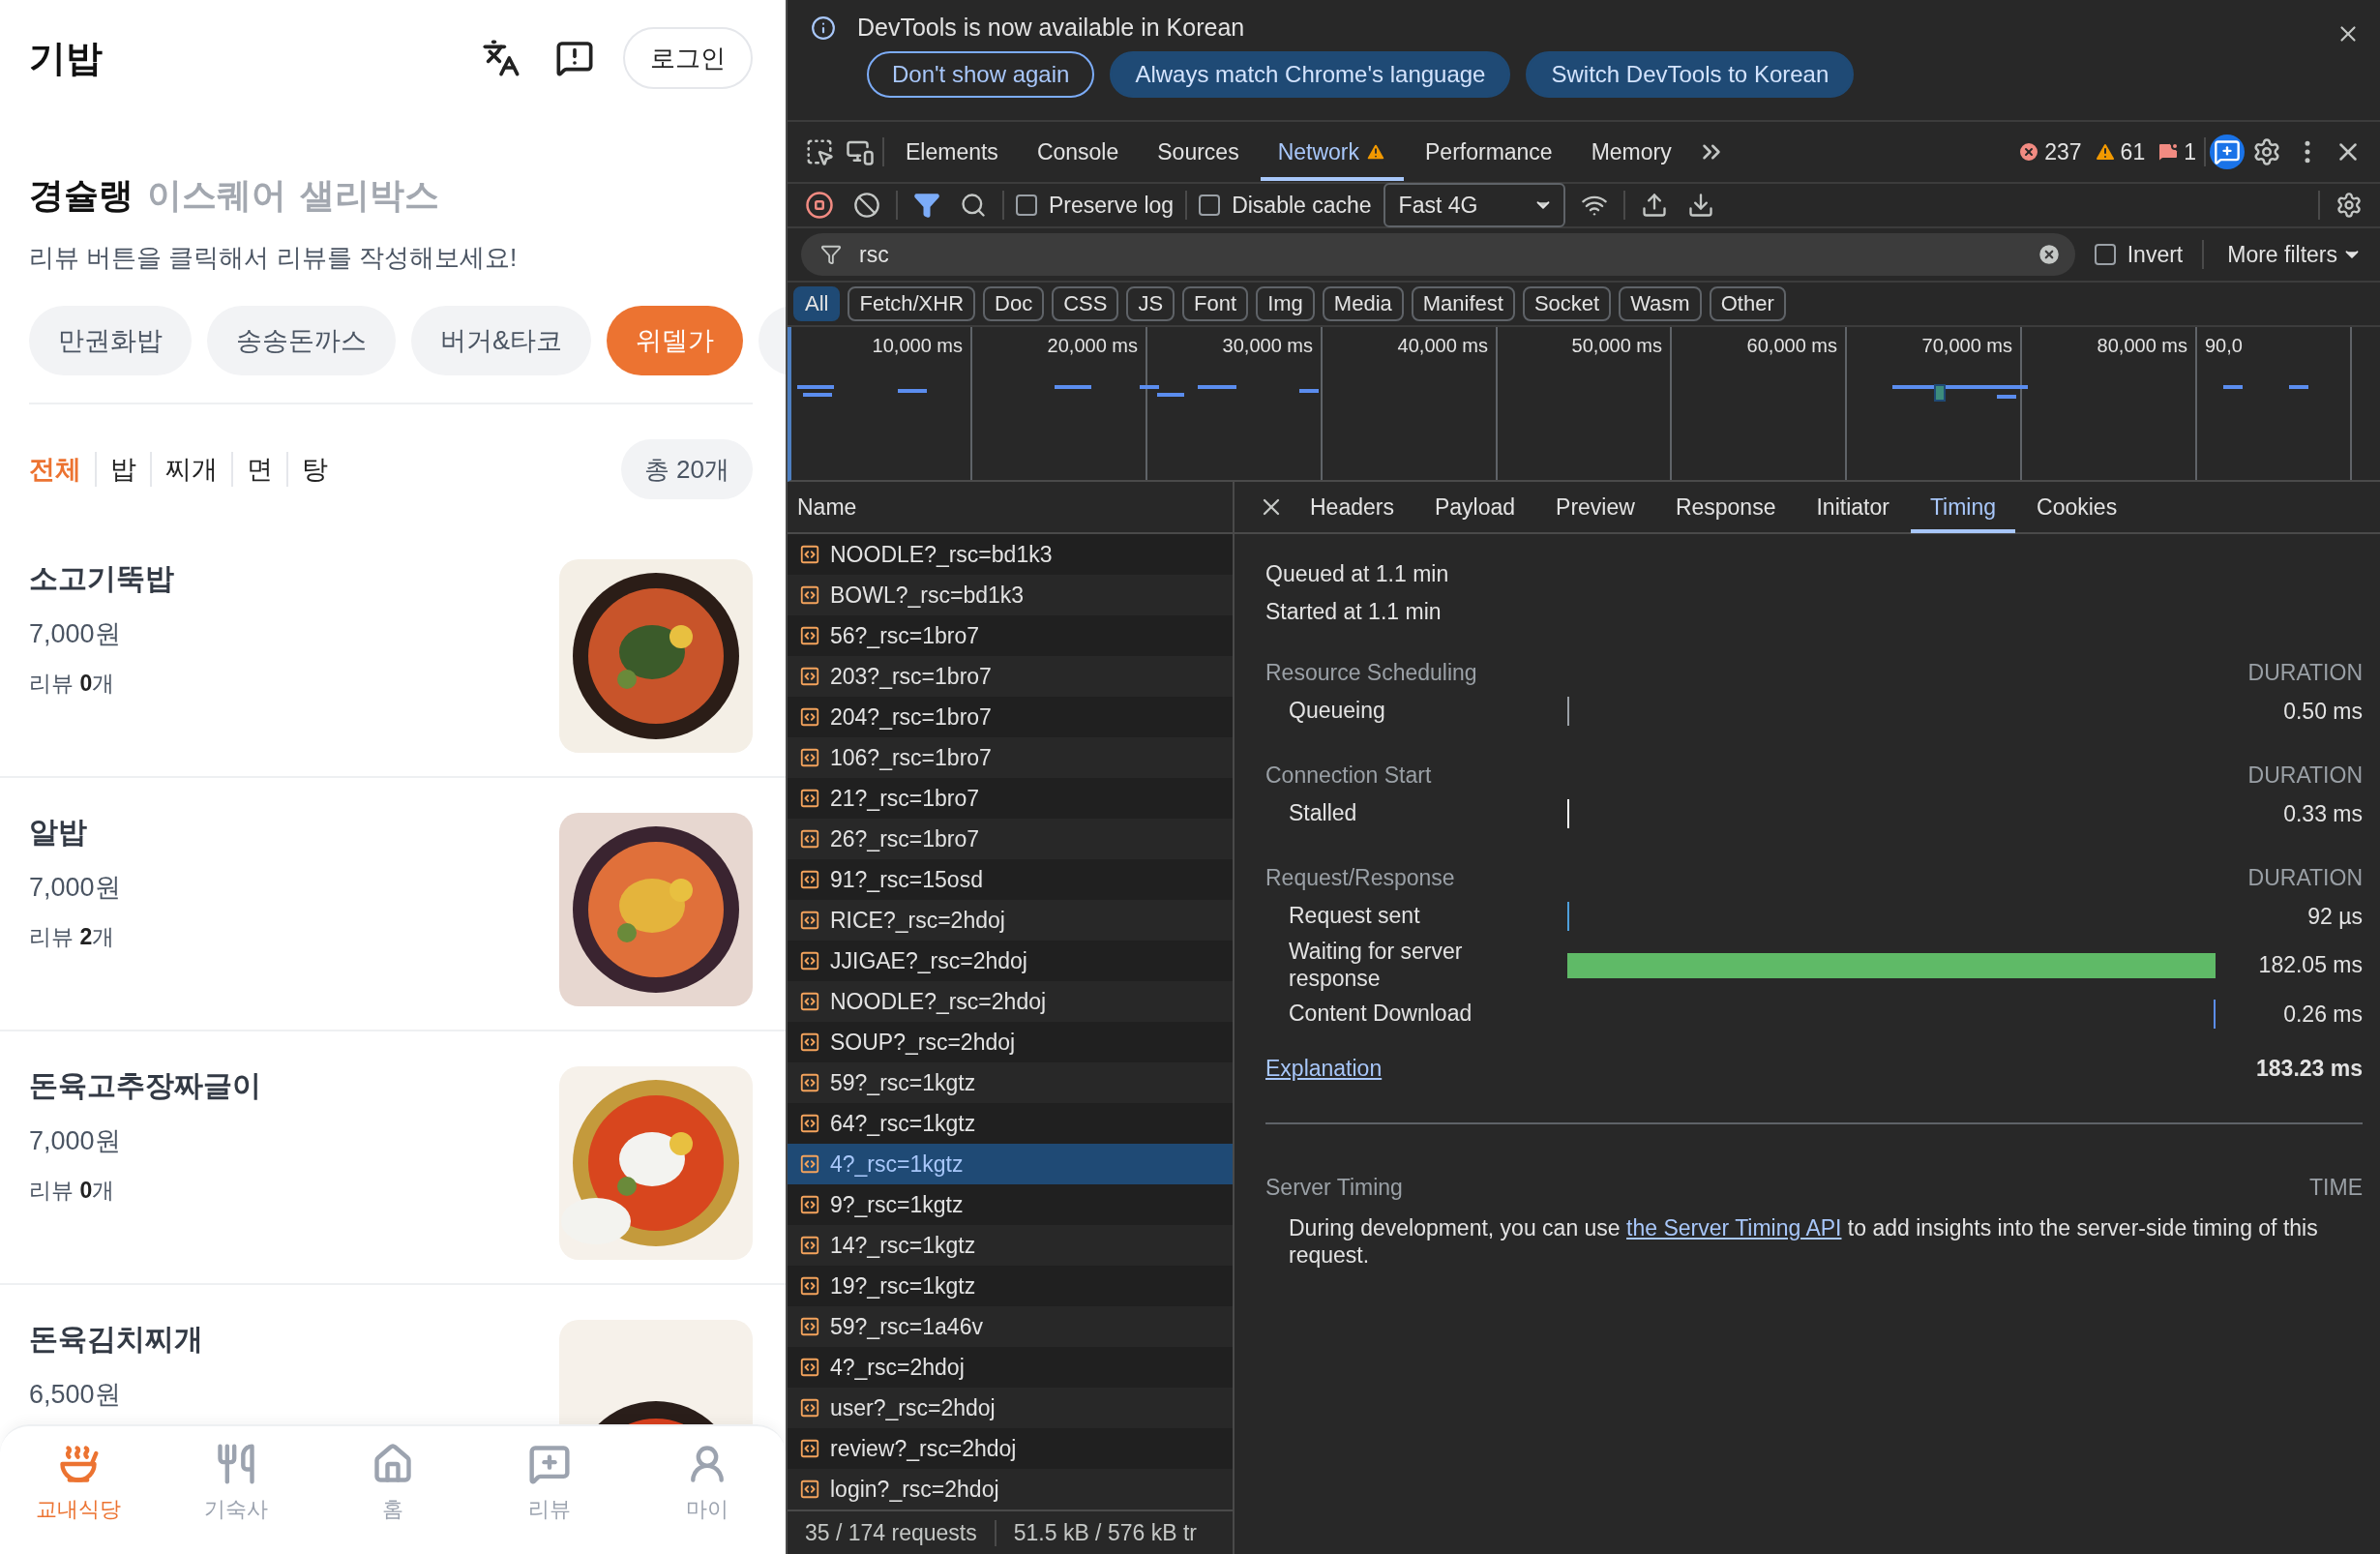 The image size is (2380, 1554). Describe the element at coordinates (1438, 254) in the screenshot. I see `filter-field: rsc` at that location.